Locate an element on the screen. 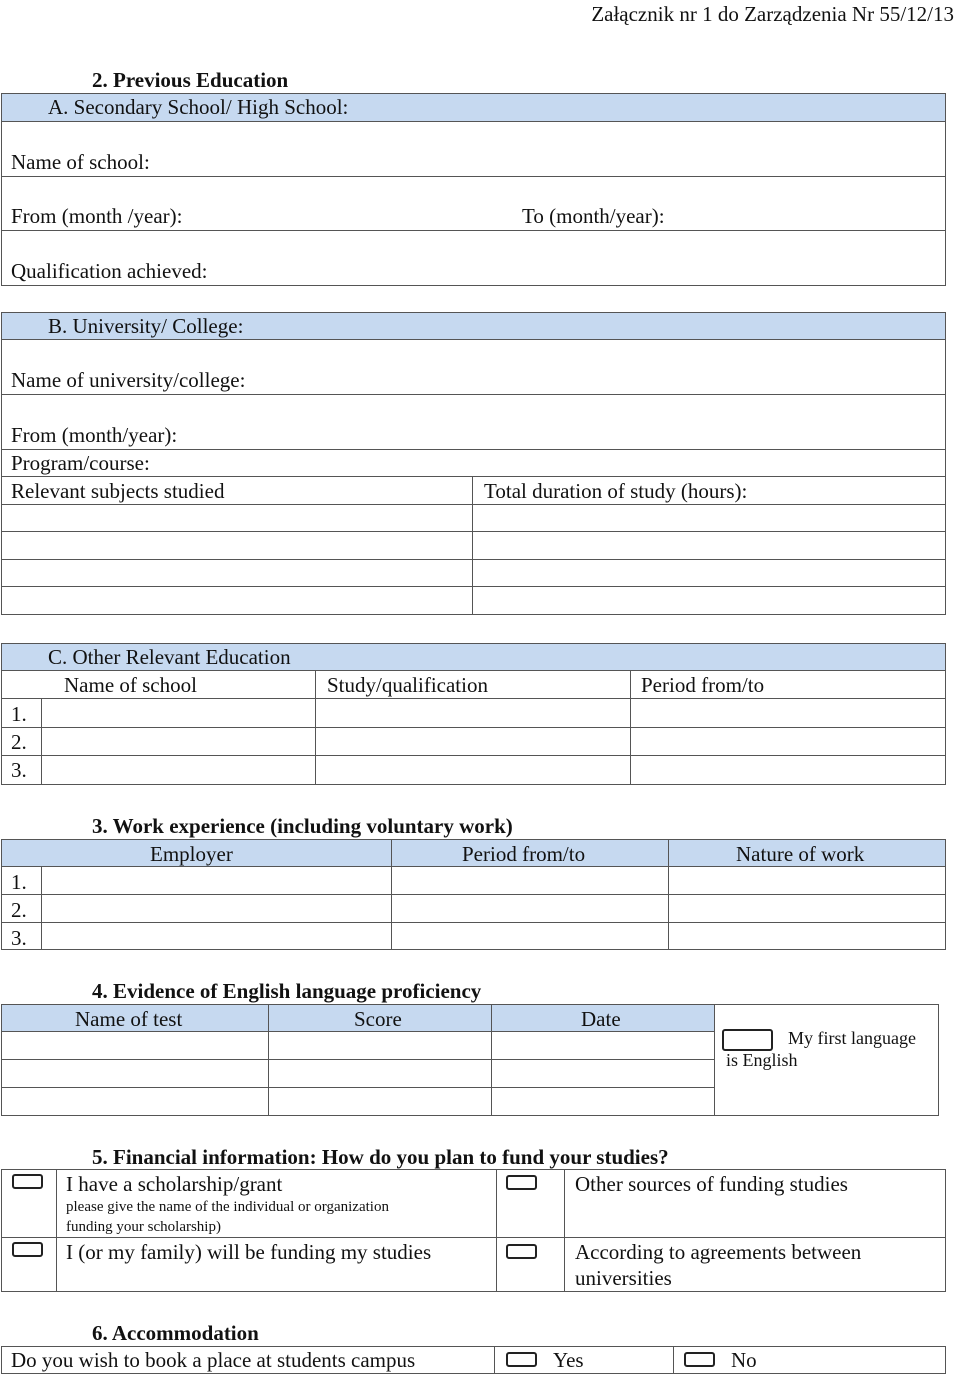 The width and height of the screenshot is (960, 1376). scholarship-checkbox is located at coordinates (27, 1181).